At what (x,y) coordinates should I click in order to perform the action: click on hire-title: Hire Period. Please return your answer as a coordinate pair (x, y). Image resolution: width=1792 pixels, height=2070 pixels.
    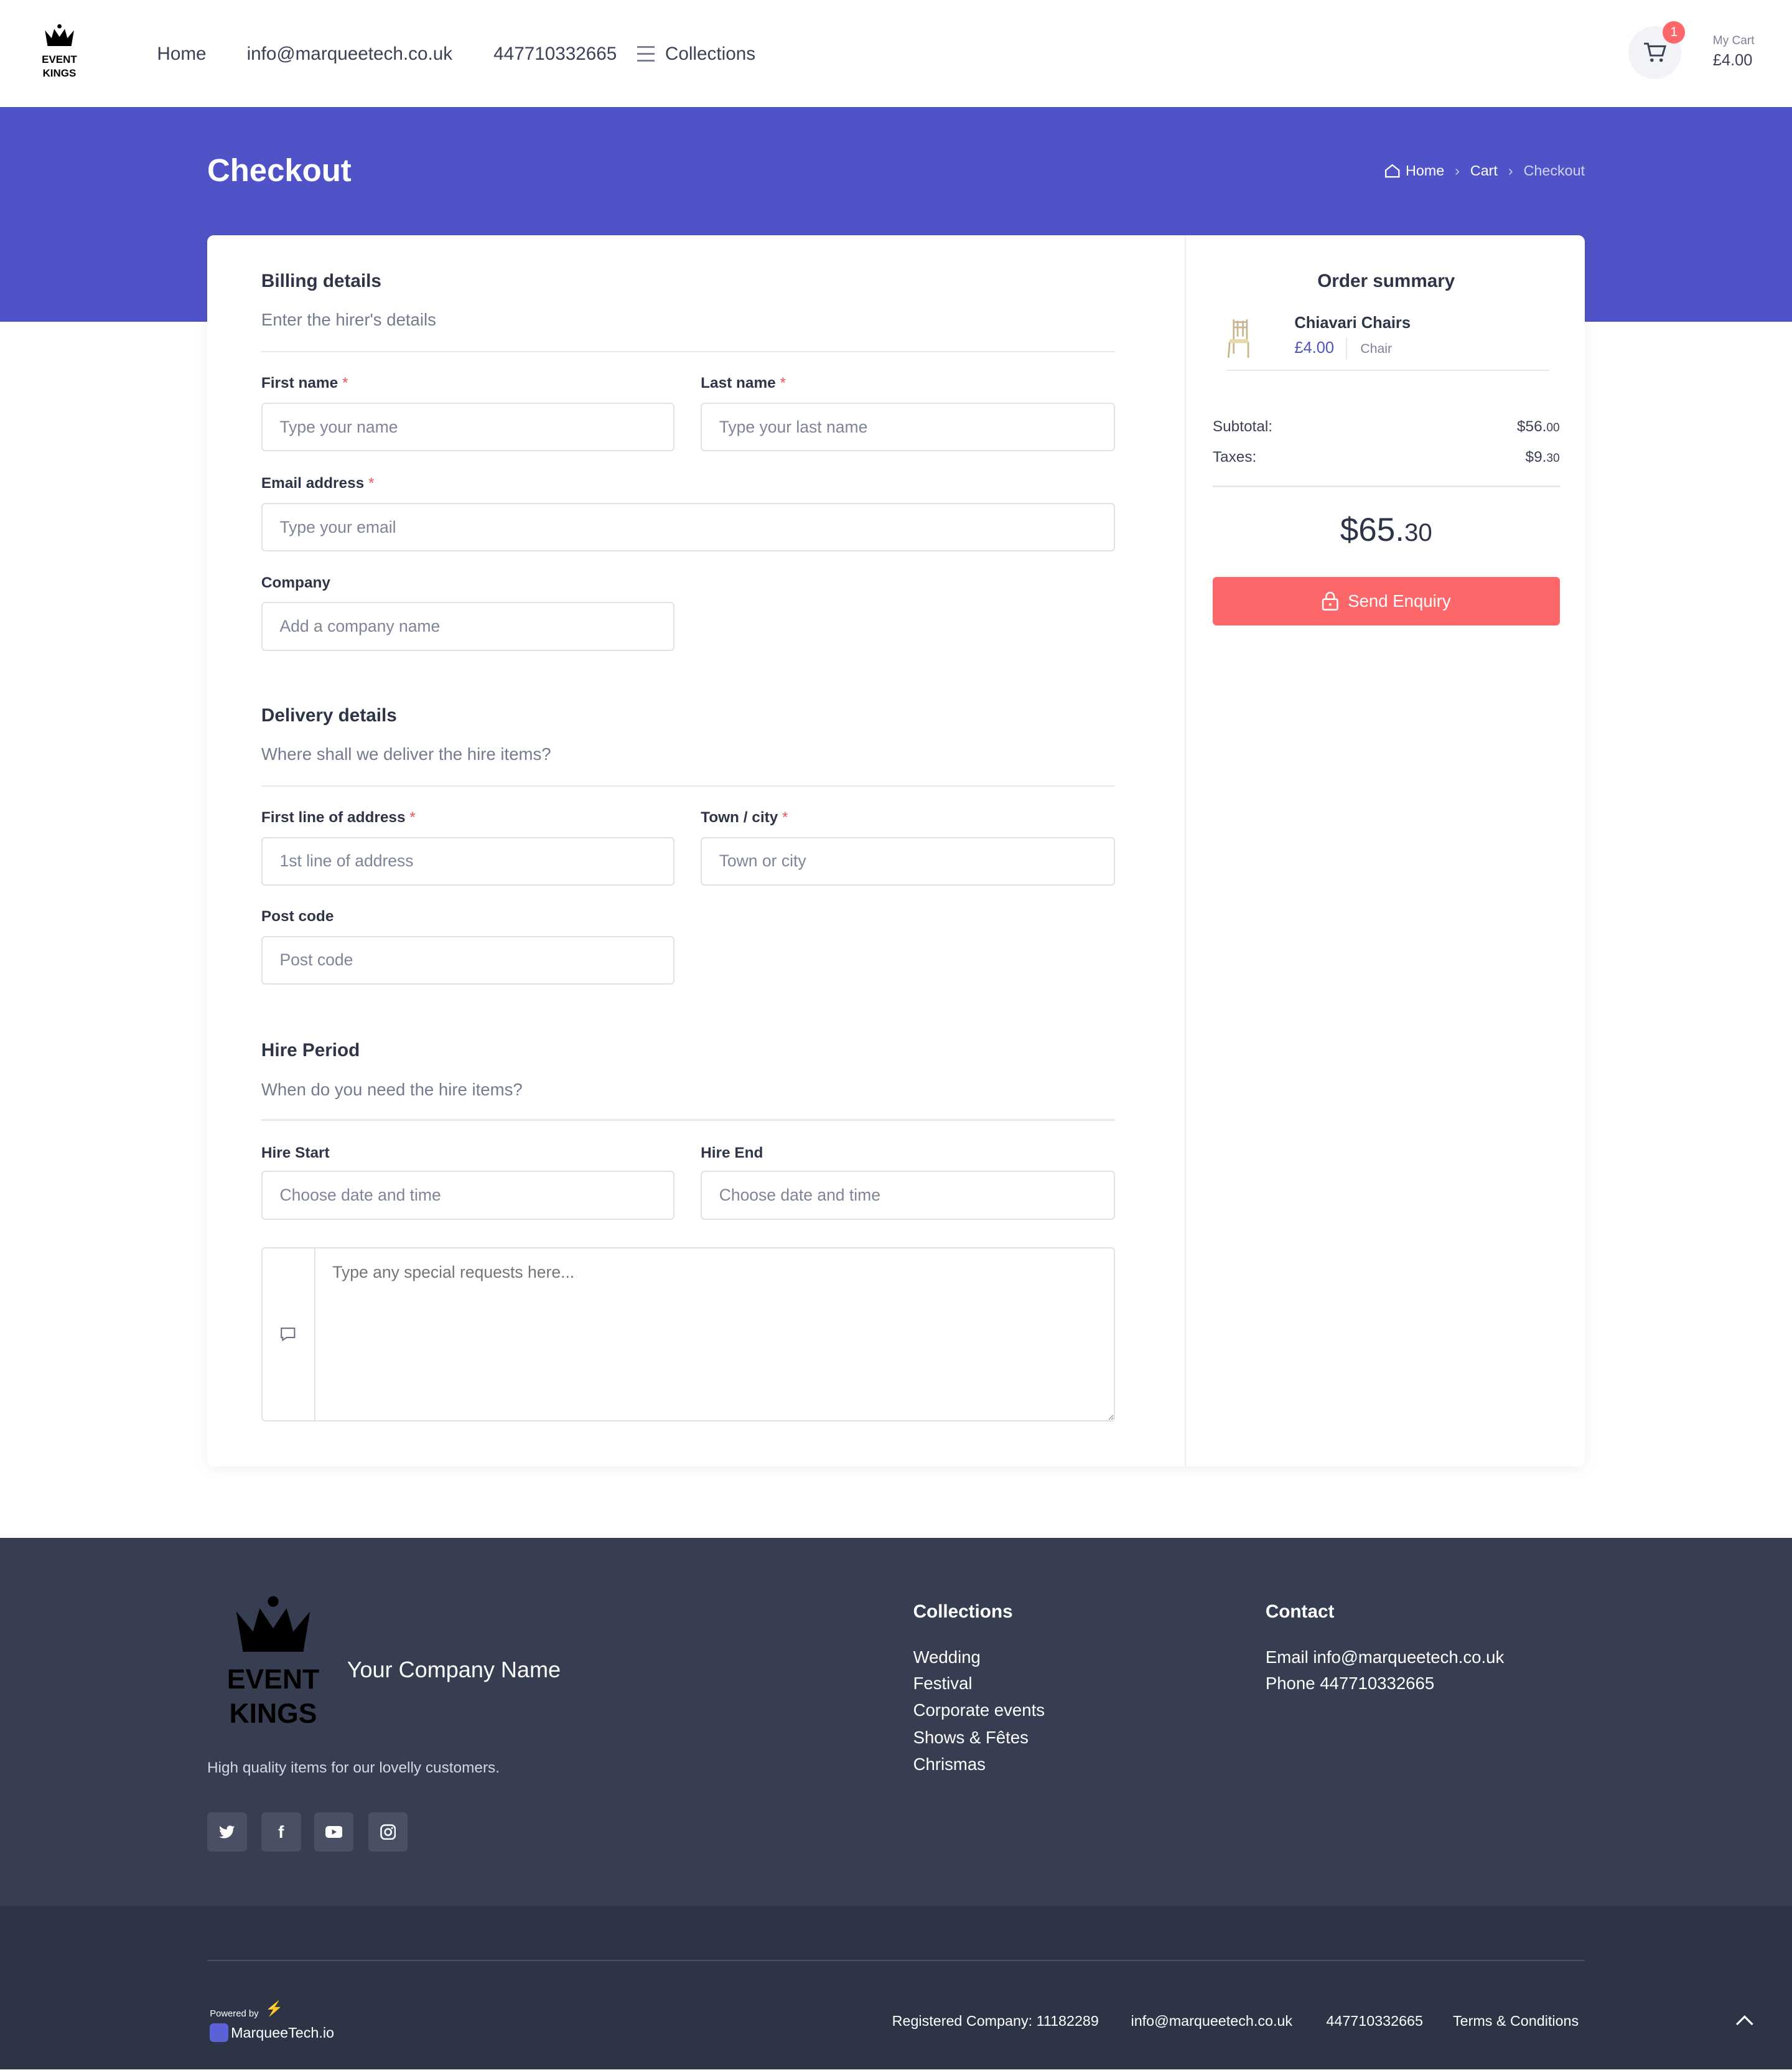
    Looking at the image, I should click on (310, 1050).